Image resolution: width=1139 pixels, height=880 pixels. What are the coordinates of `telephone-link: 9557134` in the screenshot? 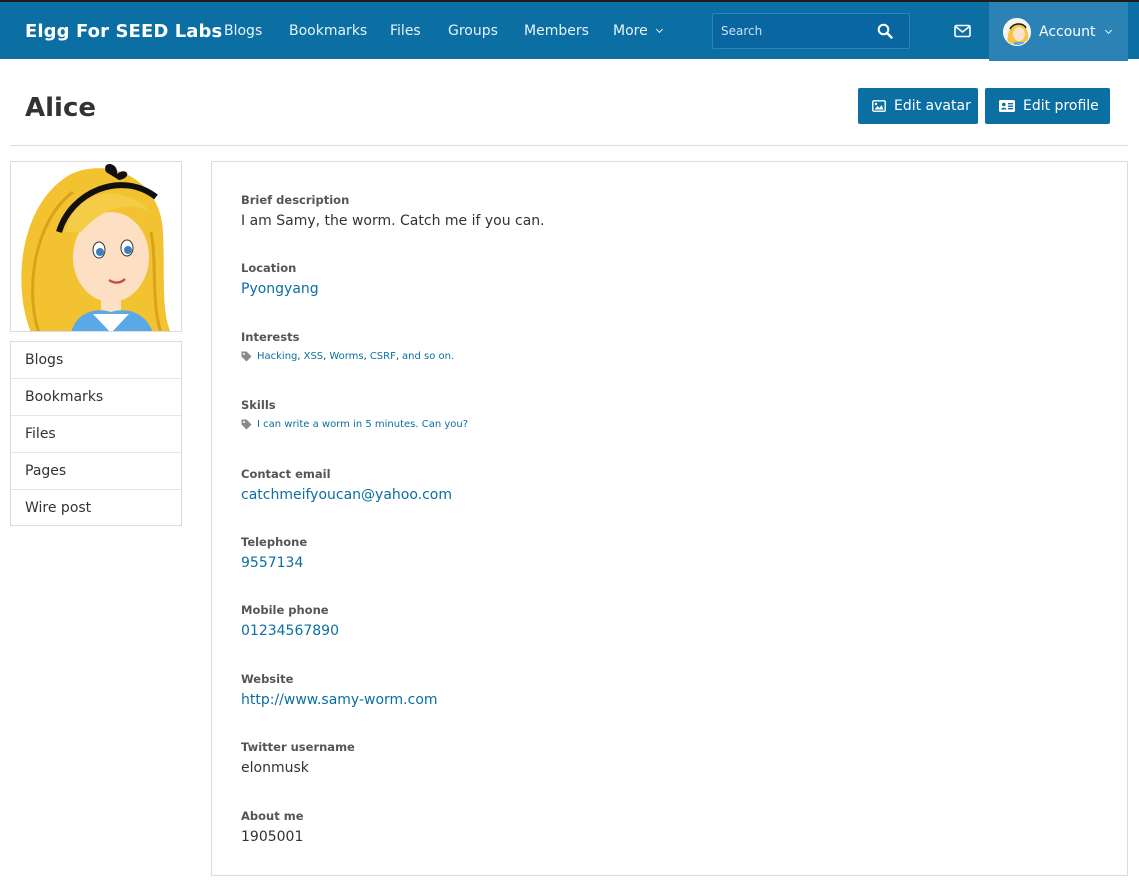 It's located at (274, 563).